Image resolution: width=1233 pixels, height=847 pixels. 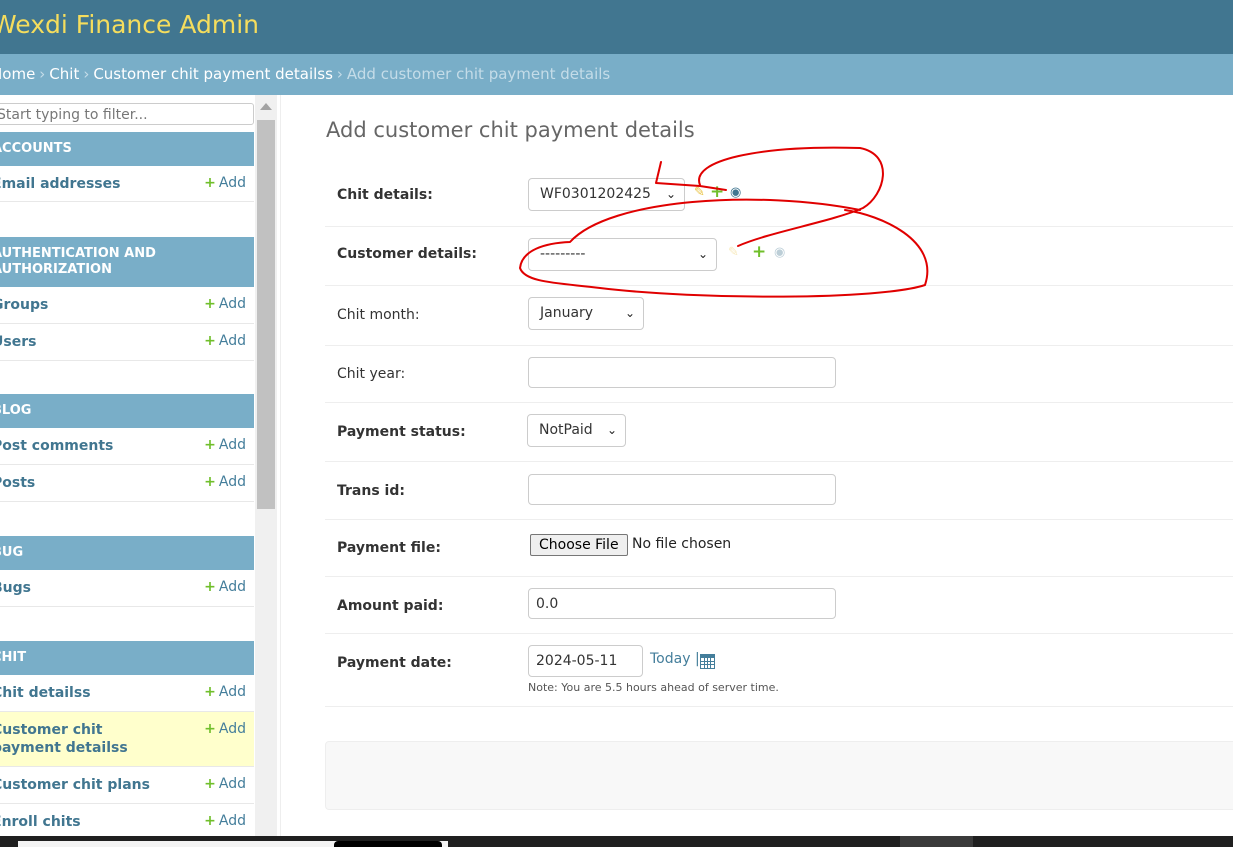 What do you see at coordinates (266, 314) in the screenshot?
I see `scrollbar-thumb` at bounding box center [266, 314].